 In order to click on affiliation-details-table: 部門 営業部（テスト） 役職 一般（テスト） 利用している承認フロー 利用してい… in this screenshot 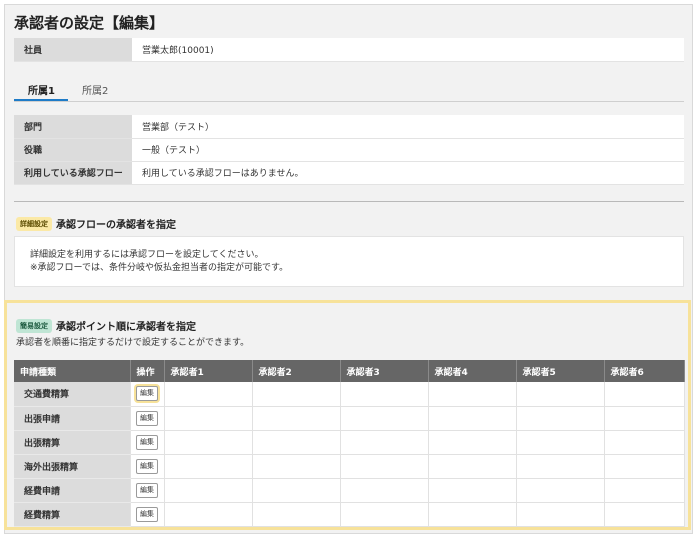, I will do `click(349, 150)`.